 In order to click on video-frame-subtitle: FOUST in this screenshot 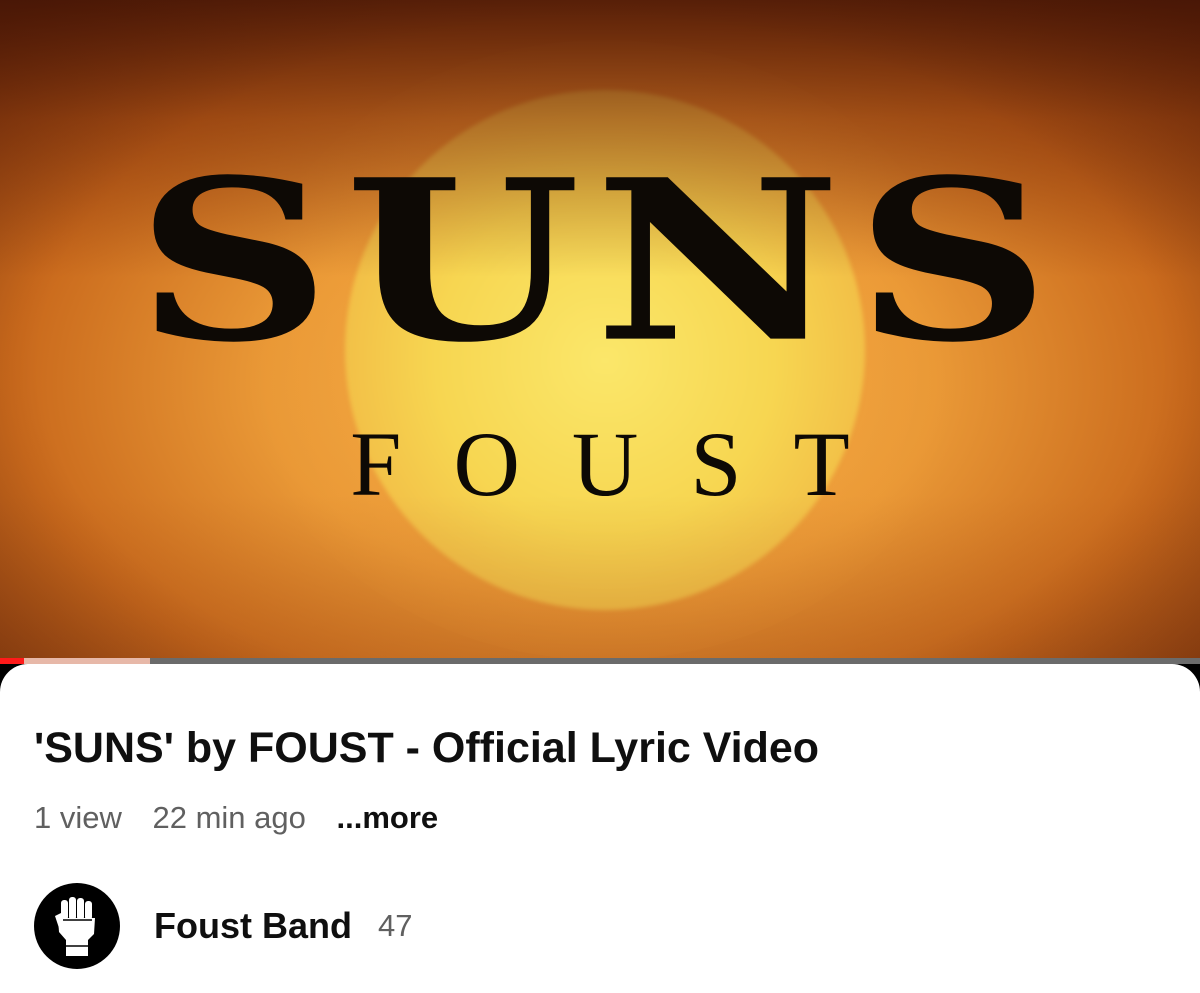, I will do `click(626, 464)`.